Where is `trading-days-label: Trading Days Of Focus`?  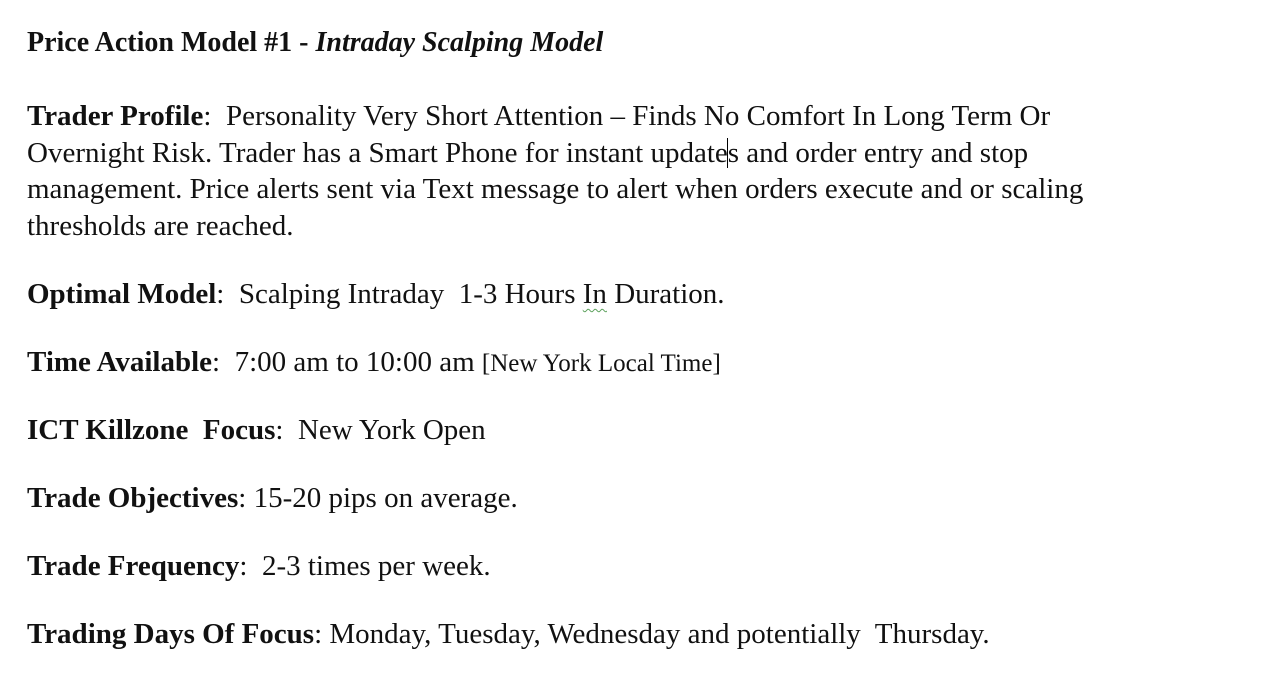 trading-days-label: Trading Days Of Focus is located at coordinates (171, 634).